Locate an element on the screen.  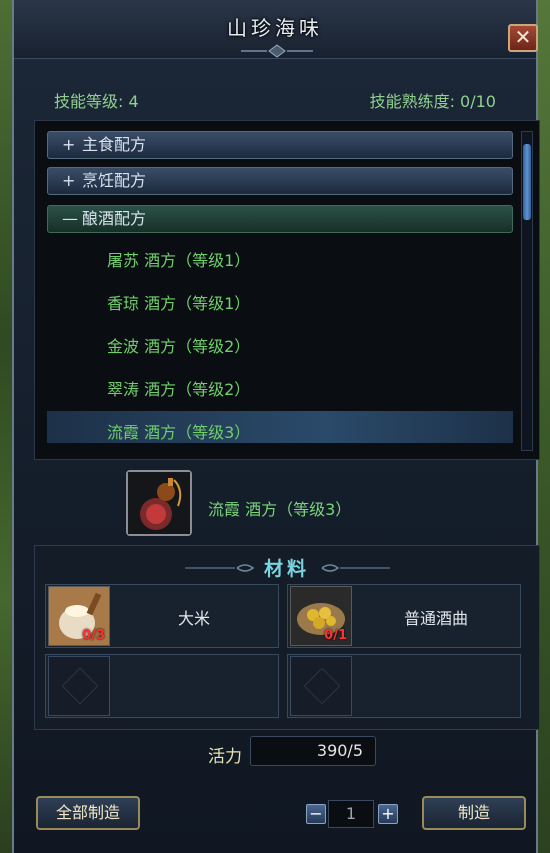
recipe-item: 香琼 酒方（等级1） is located at coordinates (178, 302).